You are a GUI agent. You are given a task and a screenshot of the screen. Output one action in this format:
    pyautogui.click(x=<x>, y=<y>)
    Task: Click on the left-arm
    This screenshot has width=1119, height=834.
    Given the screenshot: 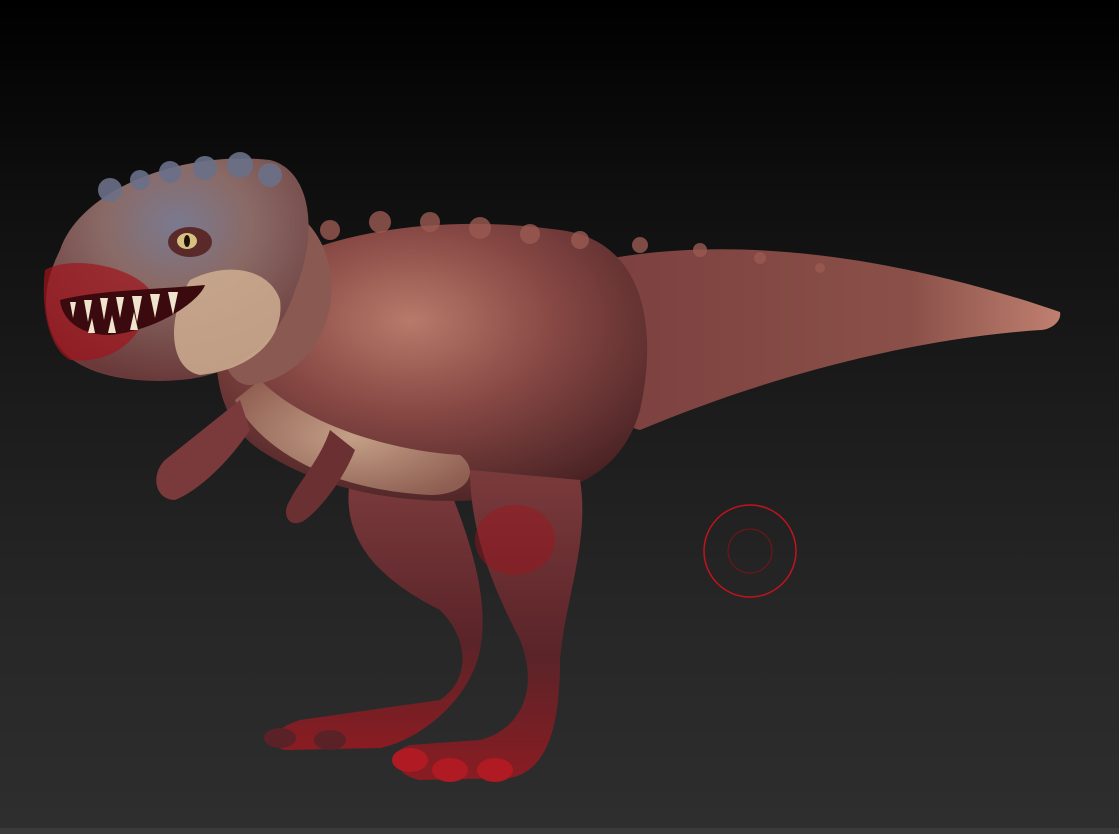 What is the action you would take?
    pyautogui.click(x=203, y=450)
    